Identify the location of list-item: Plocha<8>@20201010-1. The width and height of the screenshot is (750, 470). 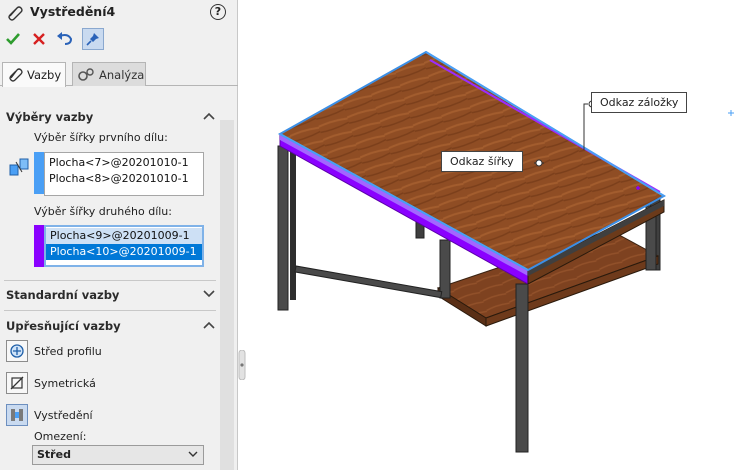
(124, 179).